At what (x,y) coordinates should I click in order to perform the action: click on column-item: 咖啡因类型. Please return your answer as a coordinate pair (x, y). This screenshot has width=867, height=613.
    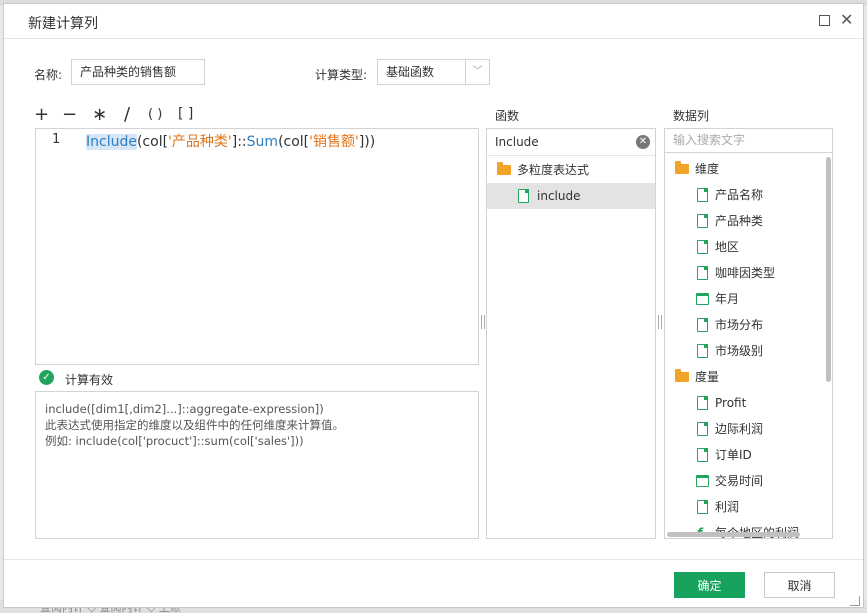
    Looking at the image, I should click on (748, 273).